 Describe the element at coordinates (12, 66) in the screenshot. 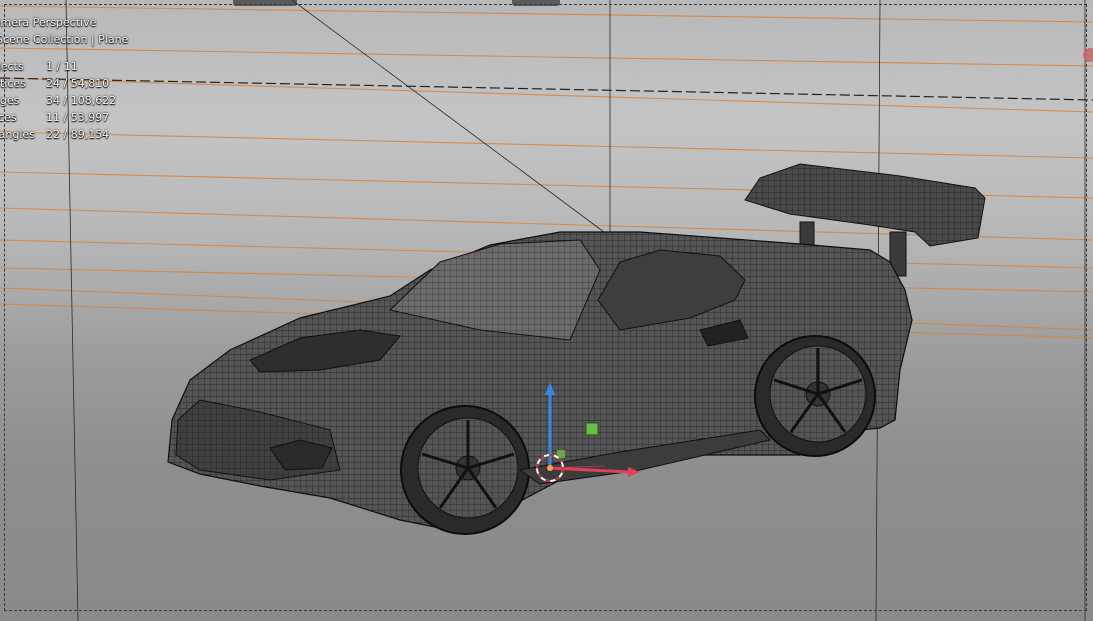

I see `stat-objects-label: Objects` at that location.